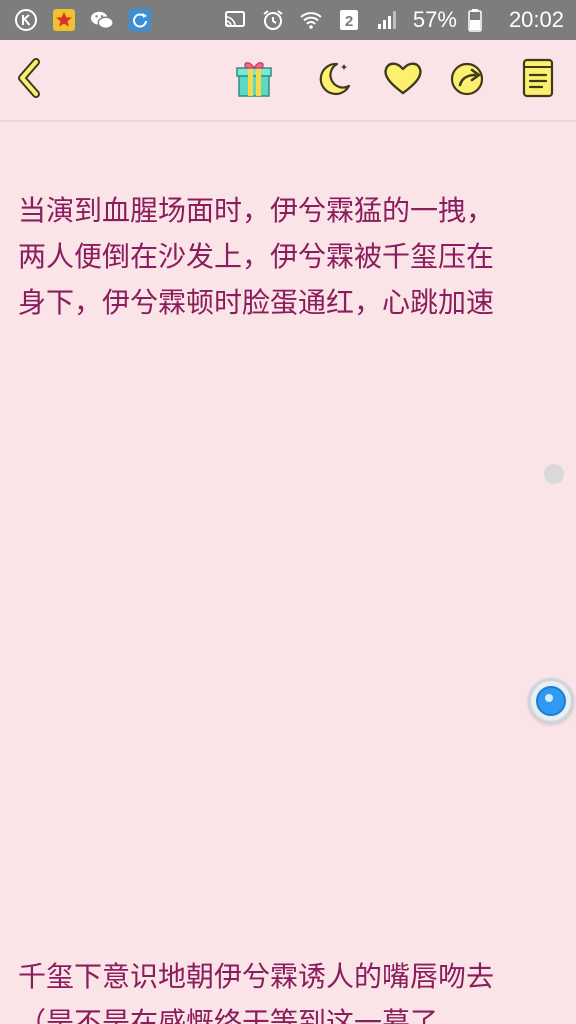  Describe the element at coordinates (536, 19) in the screenshot. I see `clock: 20:02` at that location.